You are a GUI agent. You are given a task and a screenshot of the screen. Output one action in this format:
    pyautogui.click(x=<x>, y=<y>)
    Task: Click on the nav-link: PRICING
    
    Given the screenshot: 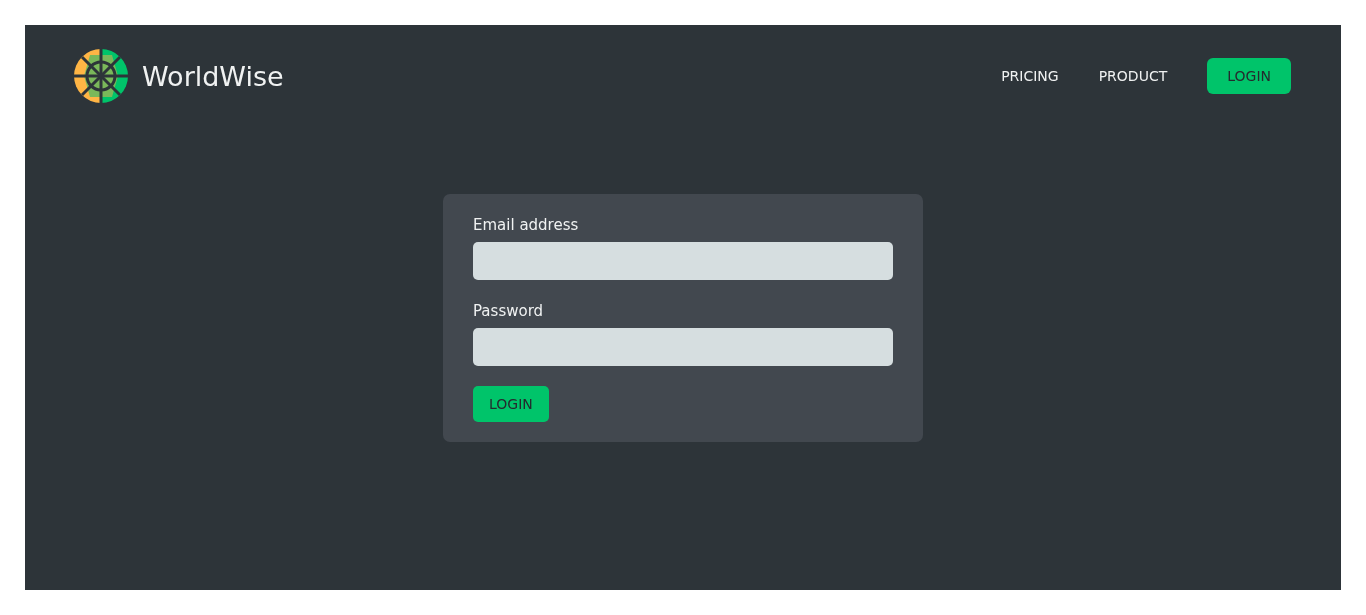 What is the action you would take?
    pyautogui.click(x=1030, y=76)
    